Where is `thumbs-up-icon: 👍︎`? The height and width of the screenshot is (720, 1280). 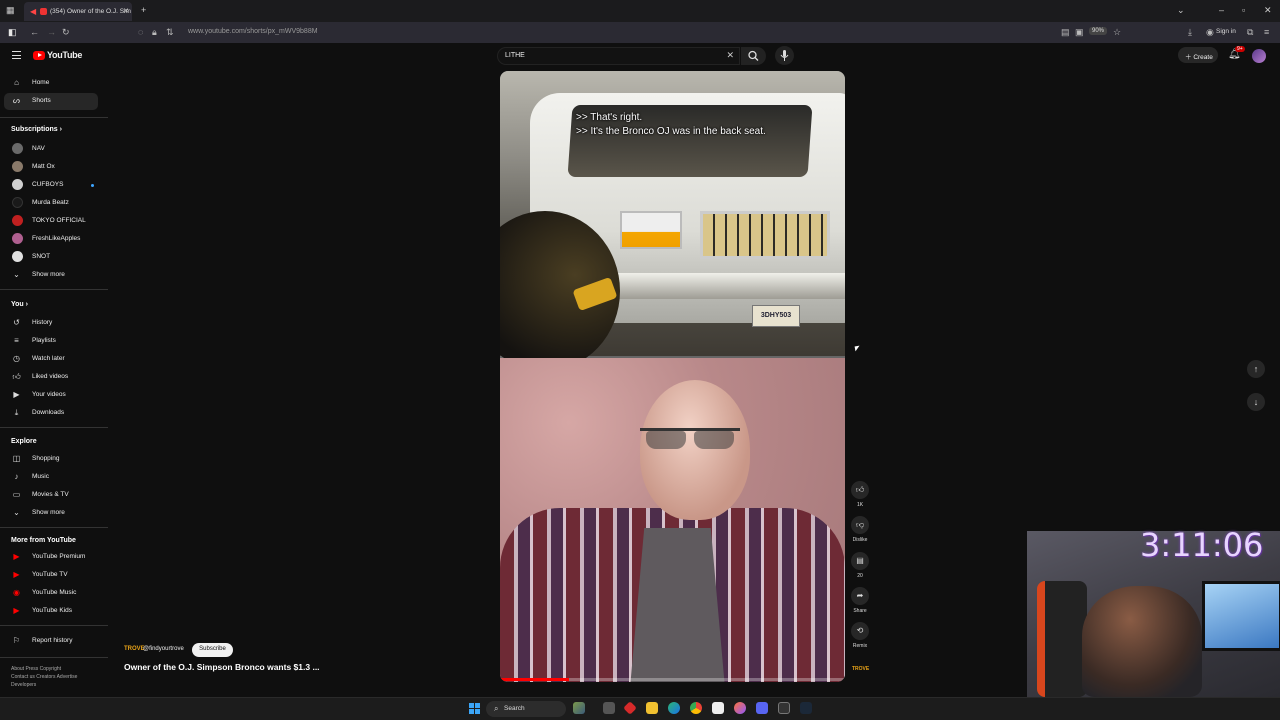
thumbs-up-icon: 👍︎ is located at coordinates (860, 490).